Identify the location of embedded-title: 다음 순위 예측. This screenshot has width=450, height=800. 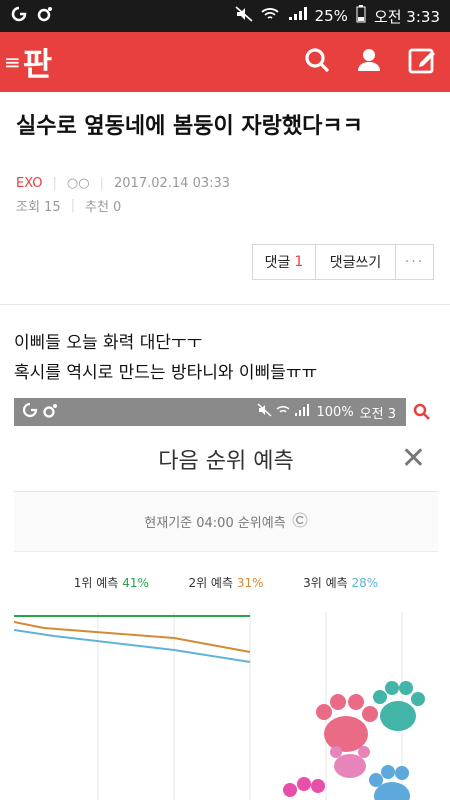
(226, 461).